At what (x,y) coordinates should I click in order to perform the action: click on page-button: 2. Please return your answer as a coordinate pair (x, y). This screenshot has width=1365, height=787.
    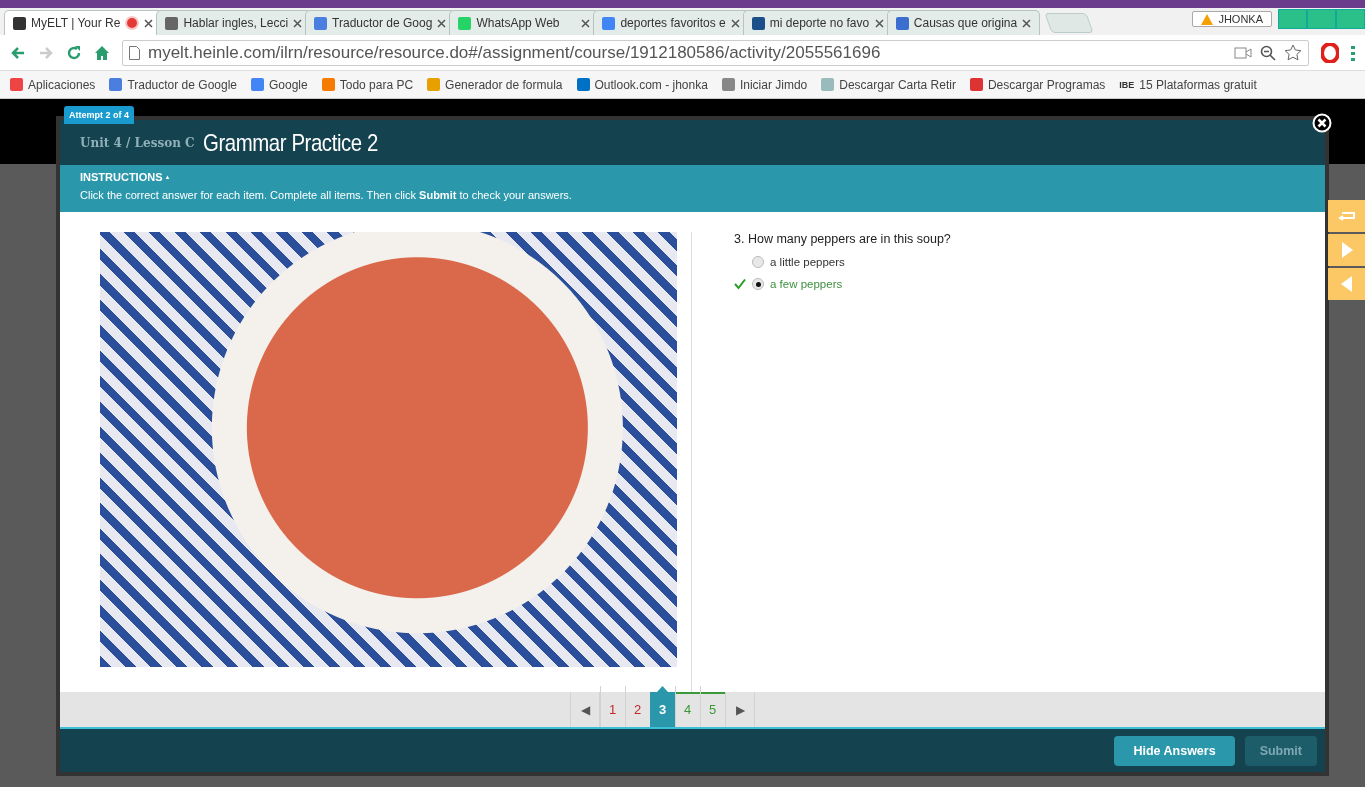
    Looking at the image, I should click on (637, 706).